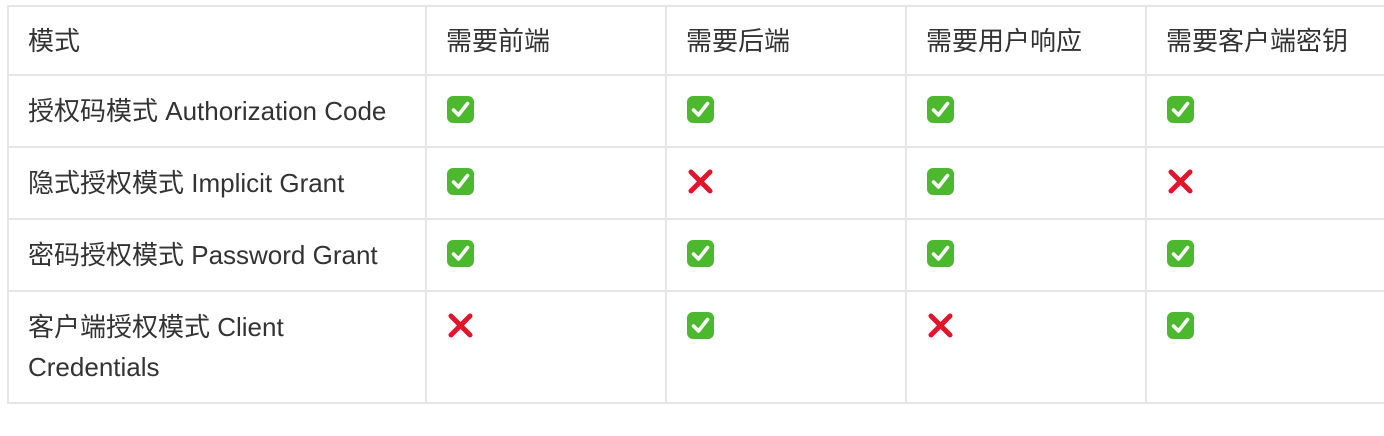 The image size is (1384, 436). I want to click on header-mode: 模式, so click(217, 40).